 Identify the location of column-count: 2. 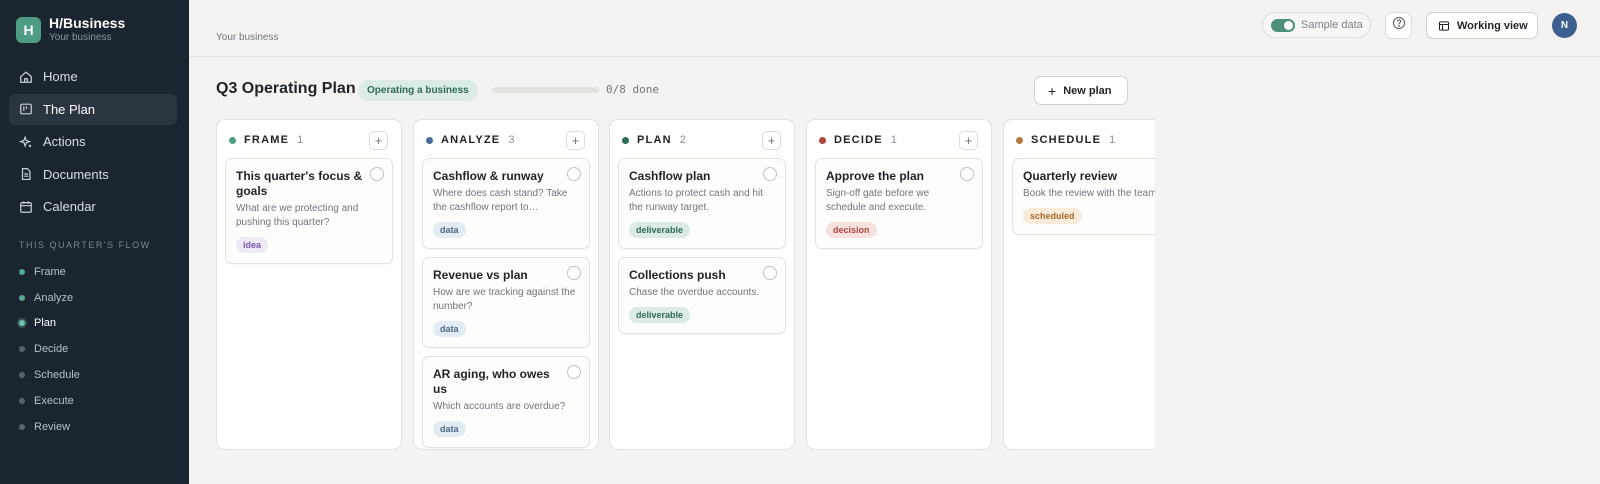
(682, 140).